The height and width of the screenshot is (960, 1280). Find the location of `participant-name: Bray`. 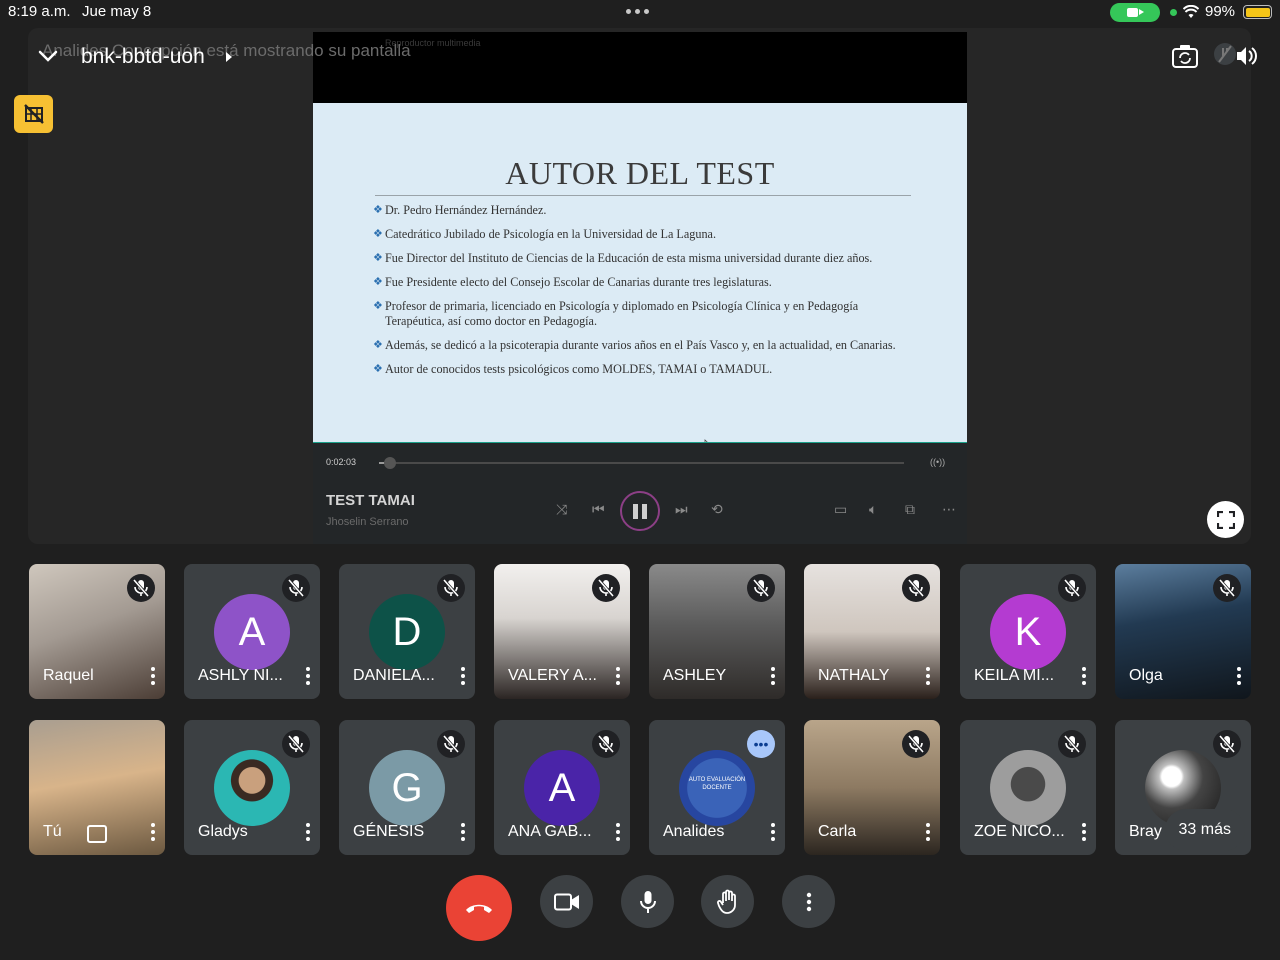

participant-name: Bray is located at coordinates (1145, 831).